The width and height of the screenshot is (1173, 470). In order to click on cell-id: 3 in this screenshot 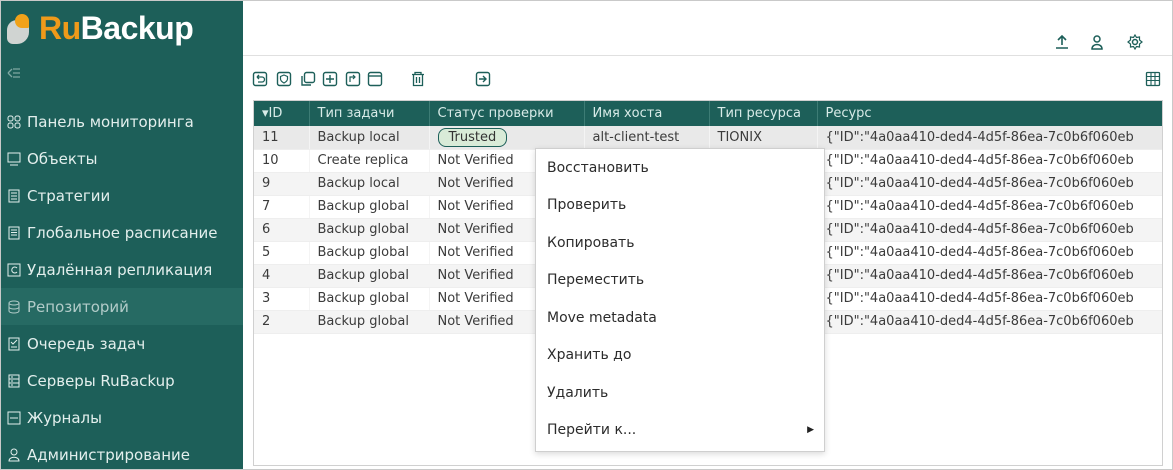, I will do `click(282, 299)`.